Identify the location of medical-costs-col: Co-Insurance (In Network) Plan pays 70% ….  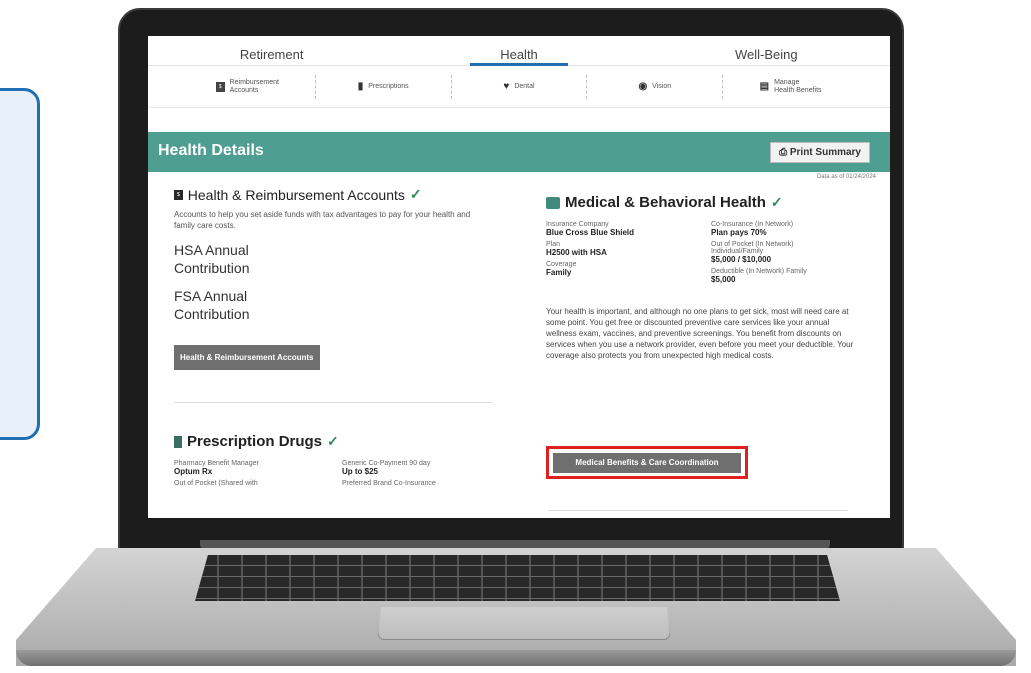
(759, 252).